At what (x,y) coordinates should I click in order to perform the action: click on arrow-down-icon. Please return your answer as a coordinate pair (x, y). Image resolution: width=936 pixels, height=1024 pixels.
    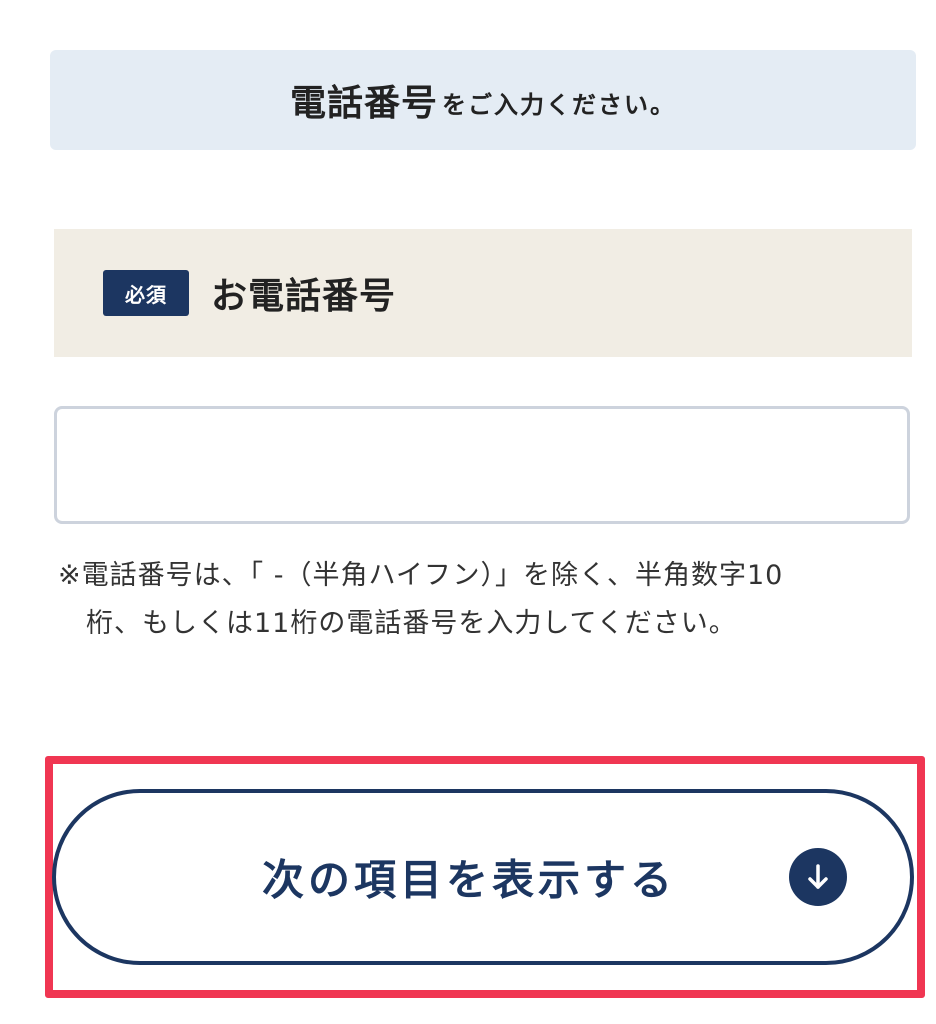
    Looking at the image, I should click on (818, 876).